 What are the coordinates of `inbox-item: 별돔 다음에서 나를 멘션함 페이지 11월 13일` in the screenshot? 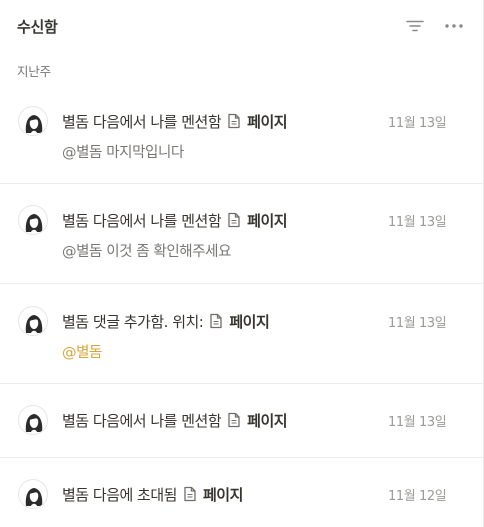 It's located at (242, 431).